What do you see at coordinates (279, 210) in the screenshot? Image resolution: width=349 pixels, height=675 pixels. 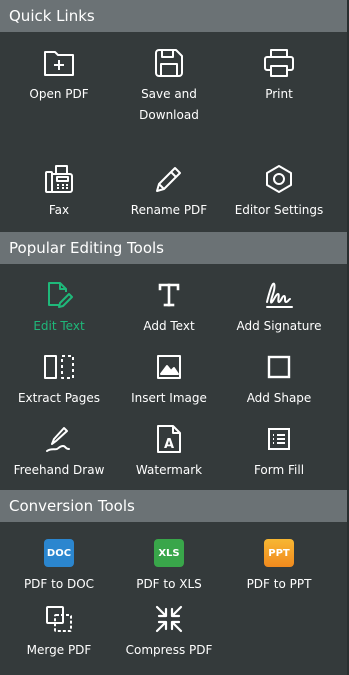 I see `editor-settings-label: Editor Settings` at bounding box center [279, 210].